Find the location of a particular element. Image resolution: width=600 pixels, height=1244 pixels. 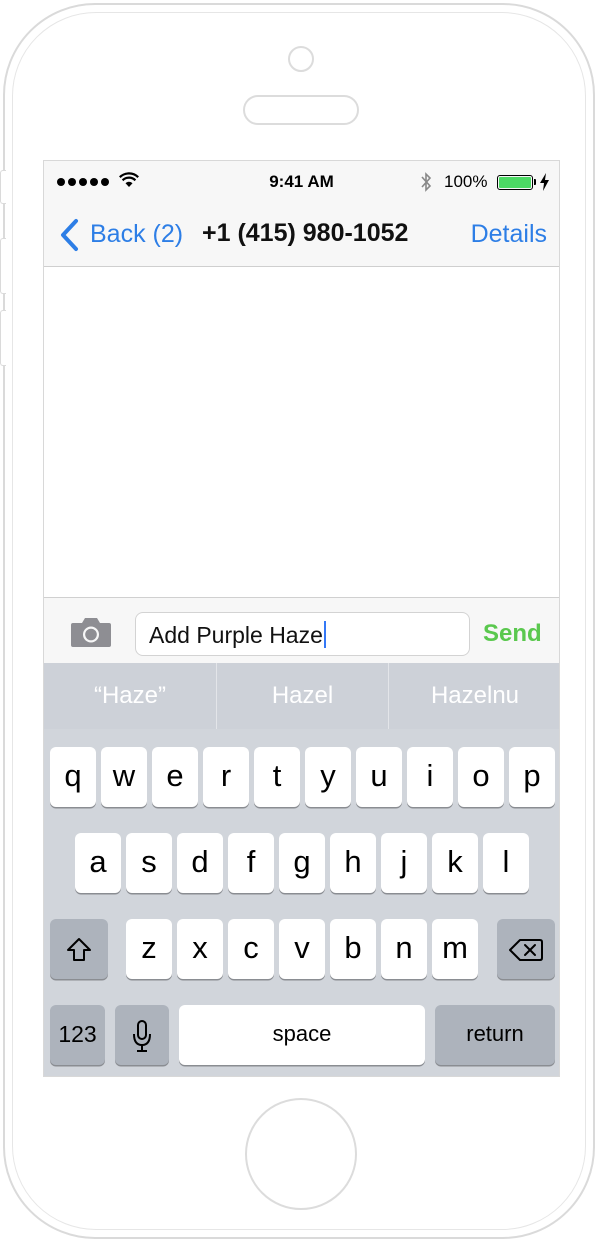

shift-icon is located at coordinates (79, 949).